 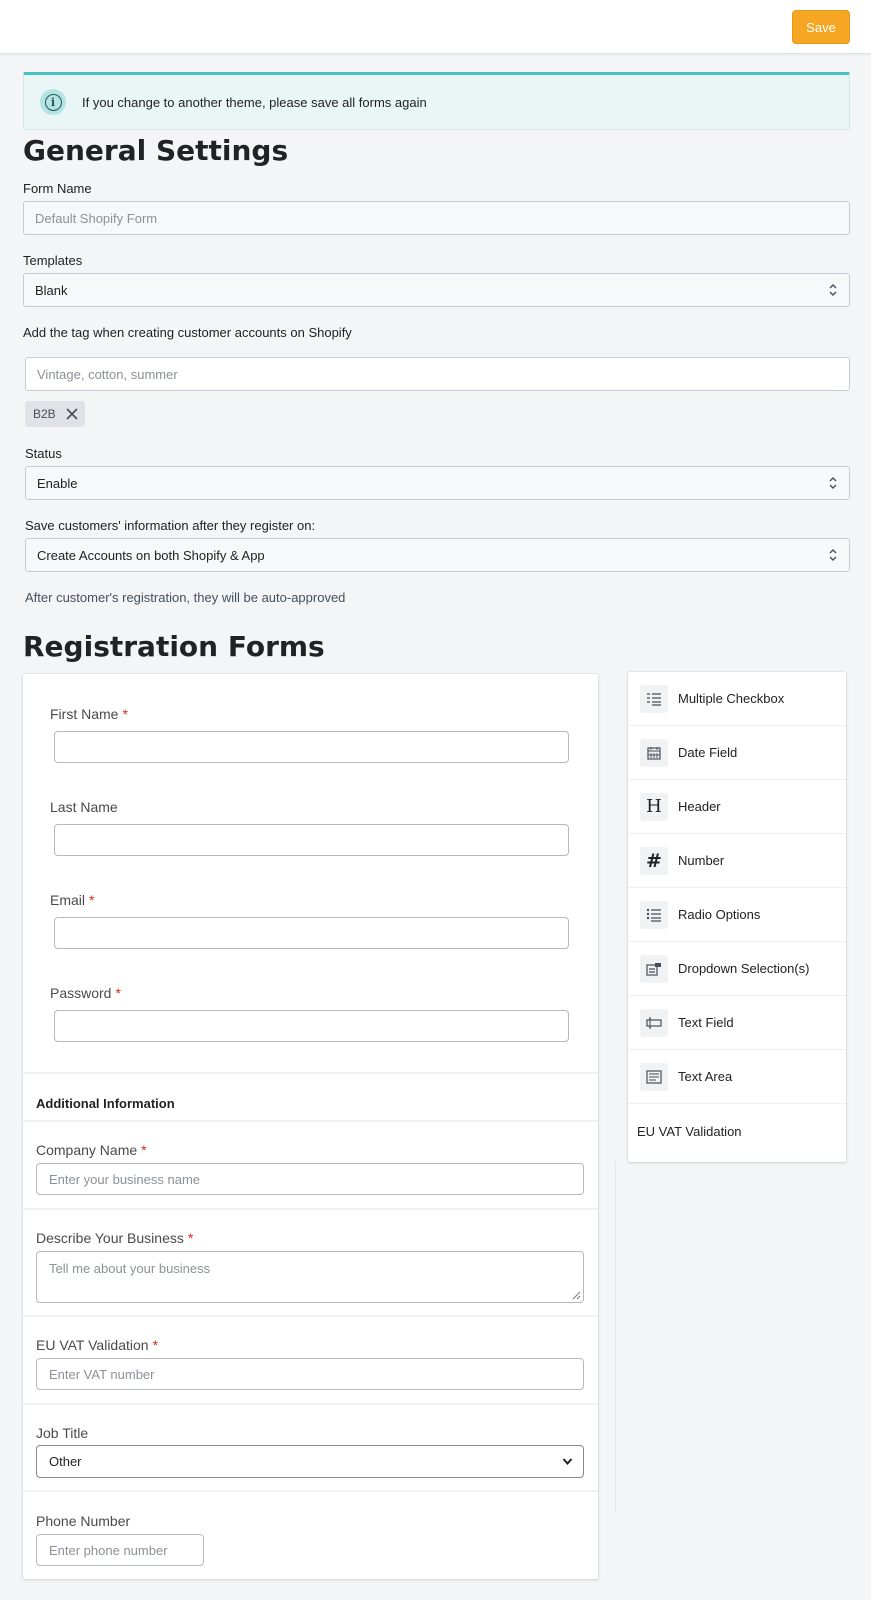 What do you see at coordinates (737, 861) in the screenshot?
I see `element-number: # Number` at bounding box center [737, 861].